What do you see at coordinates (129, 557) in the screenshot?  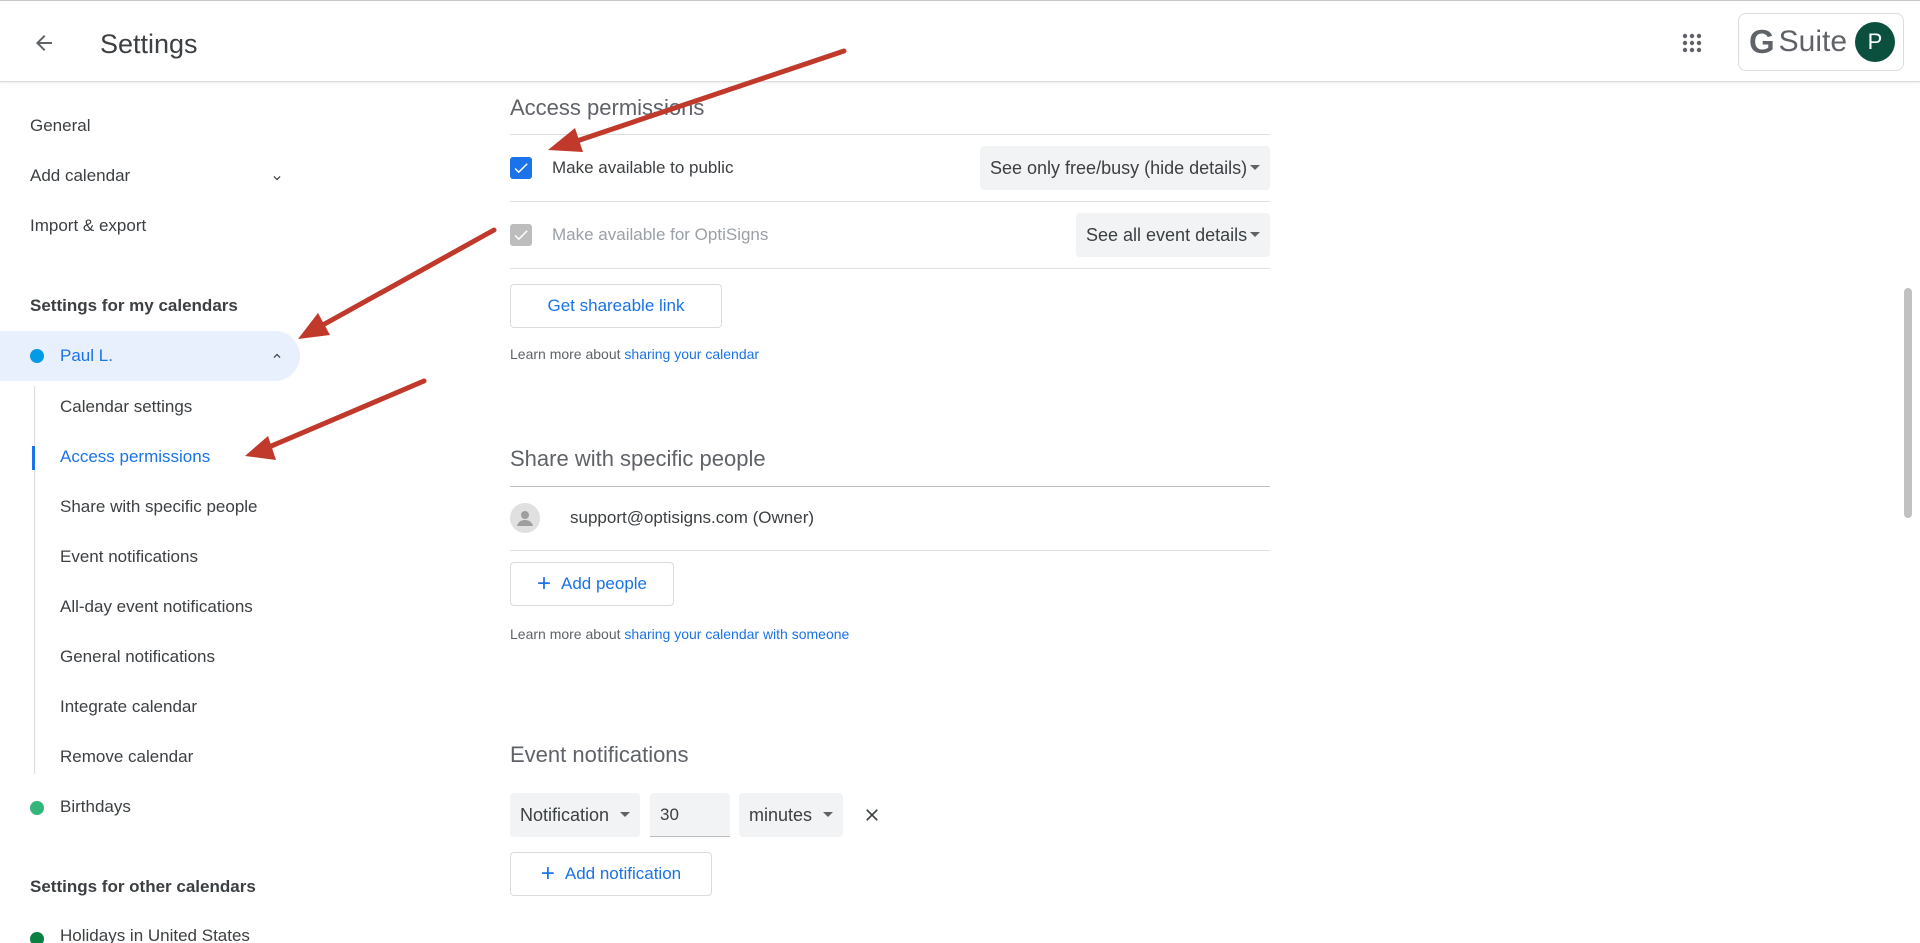 I see `sidebar-item-event-notifications: Event notifications` at bounding box center [129, 557].